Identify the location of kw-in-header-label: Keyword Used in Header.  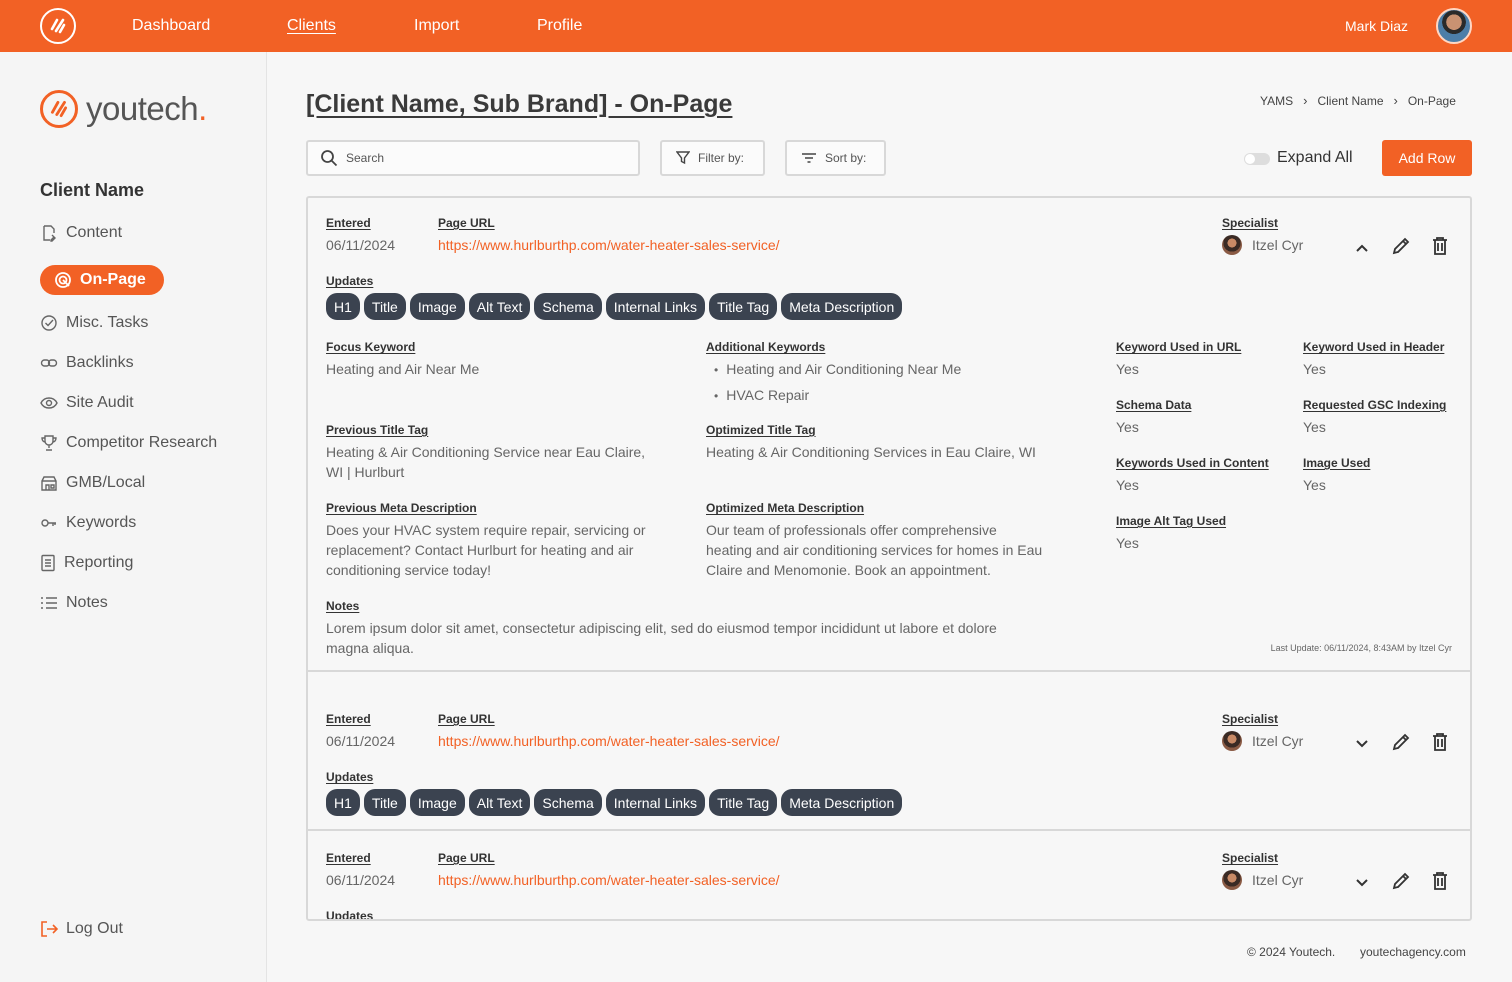
(1374, 347).